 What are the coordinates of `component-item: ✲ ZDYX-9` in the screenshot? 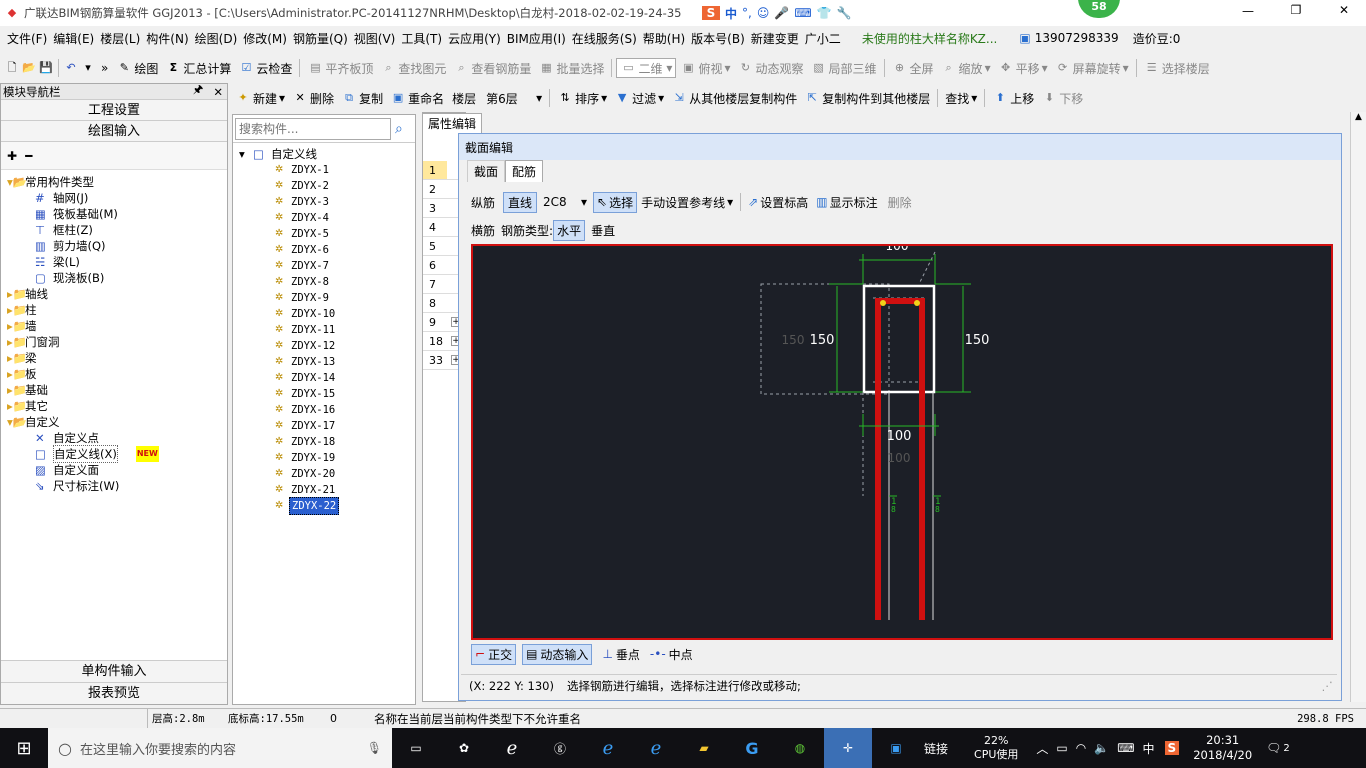 It's located at (327, 298).